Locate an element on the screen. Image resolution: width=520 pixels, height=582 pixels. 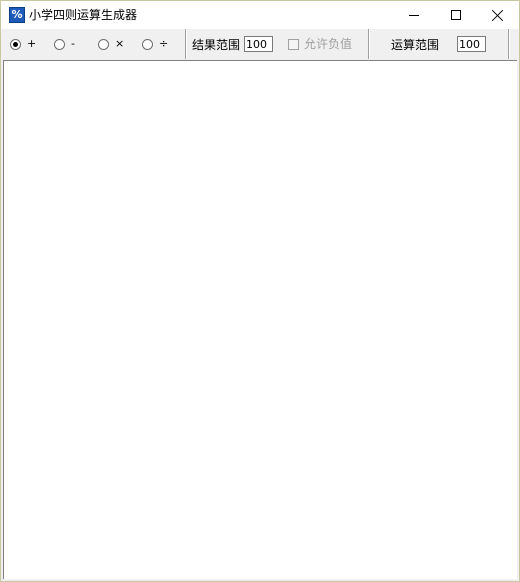
radio-divide: ÷ is located at coordinates (155, 44).